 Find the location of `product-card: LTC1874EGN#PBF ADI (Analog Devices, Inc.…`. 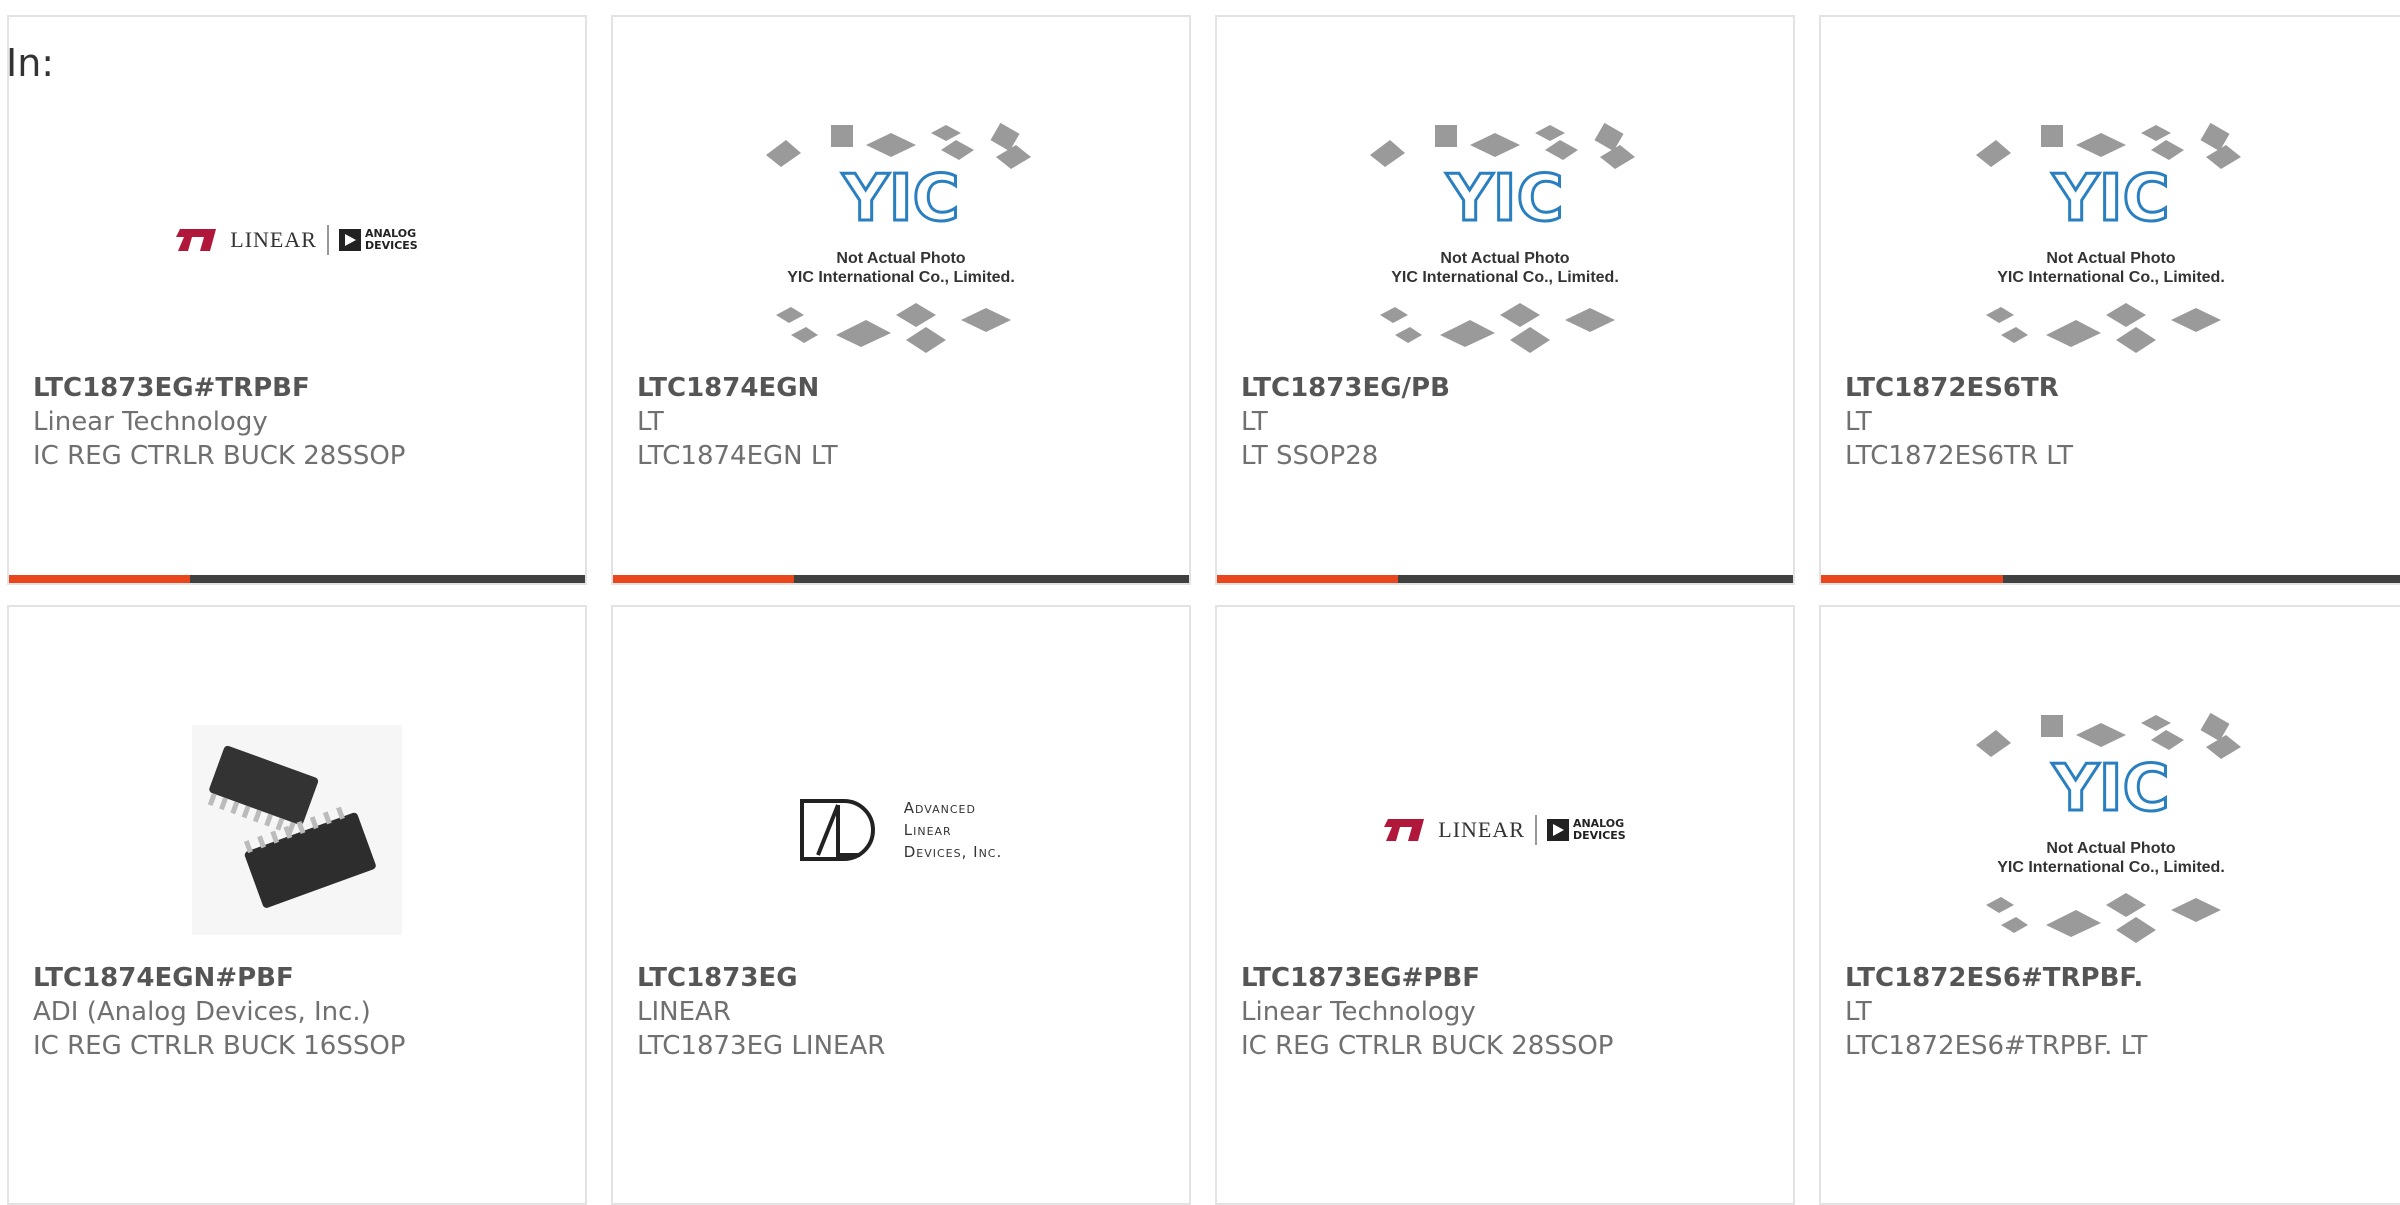

product-card: LTC1874EGN#PBF ADI (Analog Devices, Inc.… is located at coordinates (297, 905).